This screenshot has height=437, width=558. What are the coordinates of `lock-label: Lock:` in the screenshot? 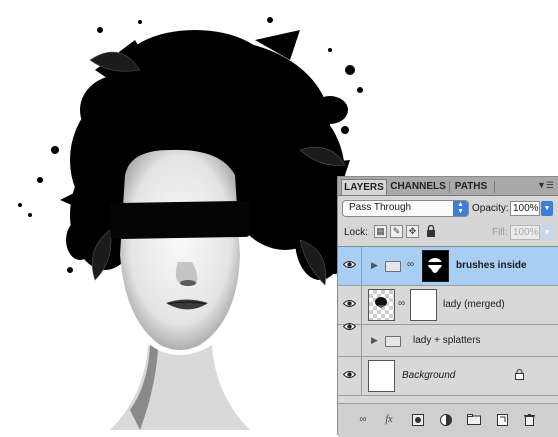 It's located at (356, 232).